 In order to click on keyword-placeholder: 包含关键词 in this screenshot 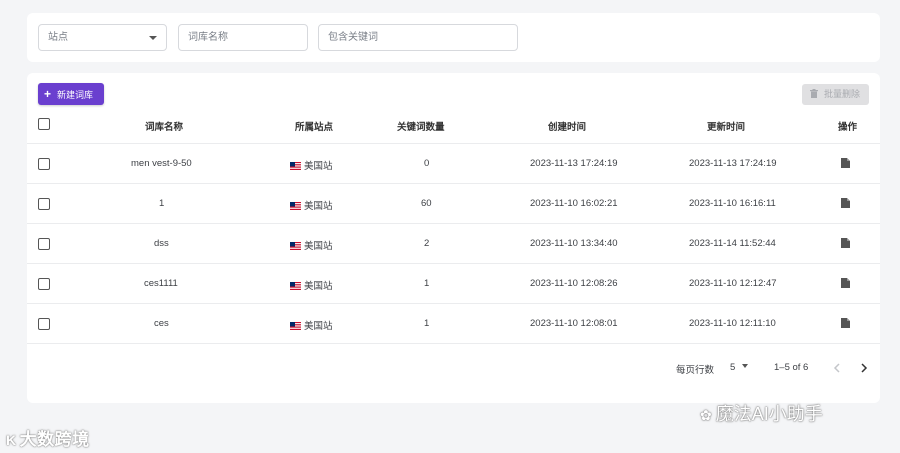, I will do `click(353, 37)`.